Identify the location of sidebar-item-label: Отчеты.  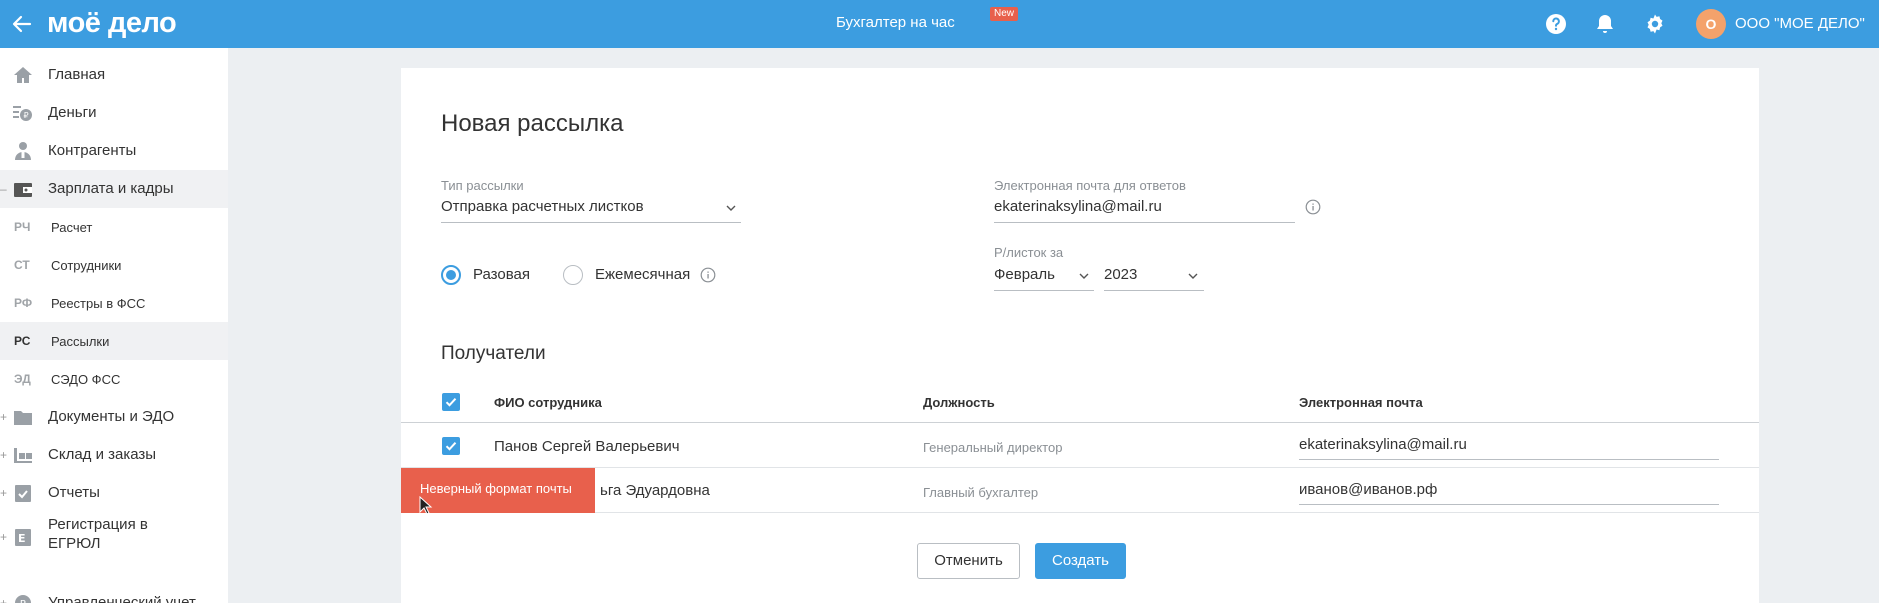
(74, 492).